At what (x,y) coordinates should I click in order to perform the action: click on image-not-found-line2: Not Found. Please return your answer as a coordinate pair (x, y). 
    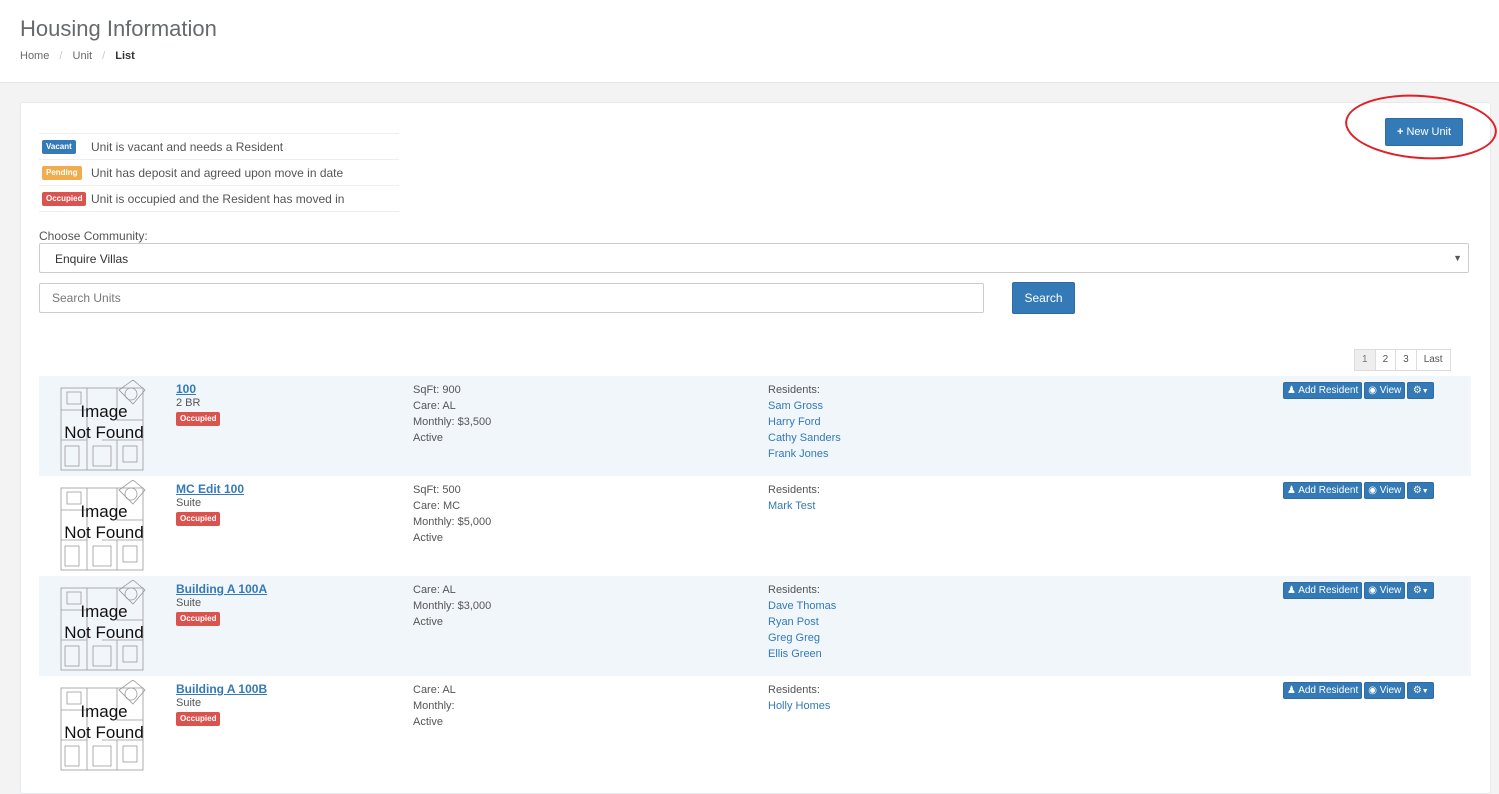
    Looking at the image, I should click on (104, 632).